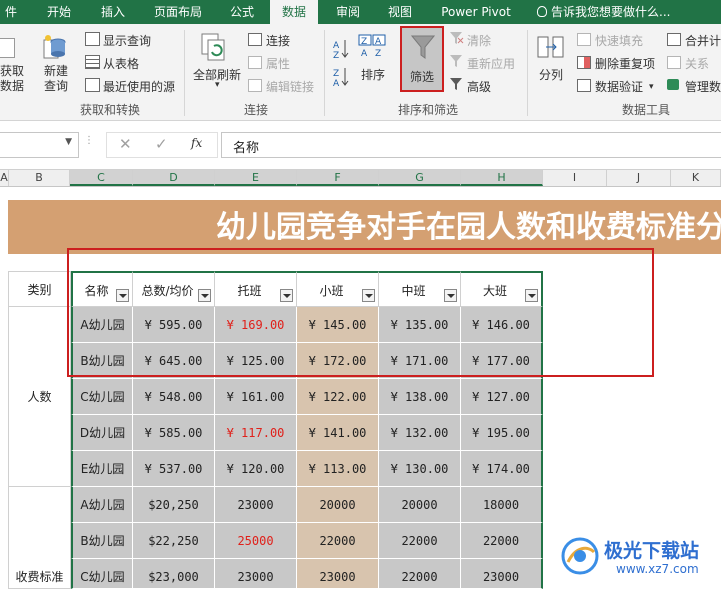 This screenshot has height=589, width=721. What do you see at coordinates (102, 505) in the screenshot?
I see `table-row-name: A幼儿园` at bounding box center [102, 505].